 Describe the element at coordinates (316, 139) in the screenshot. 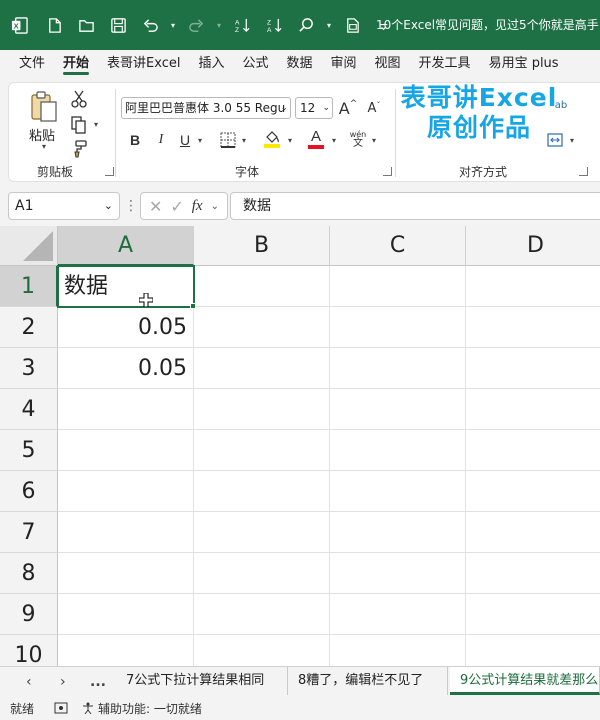

I see `font-color-icon: A` at that location.